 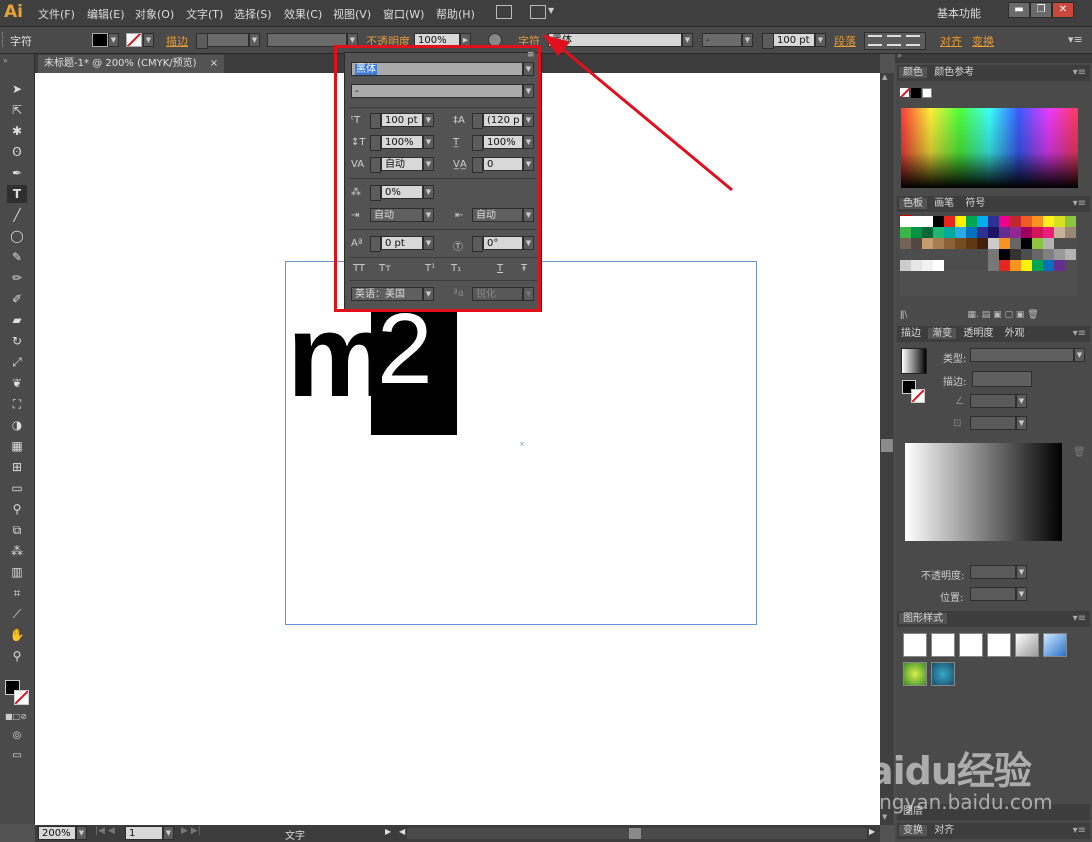 I want to click on gradient-menu-icon: ▾≡, so click(x=1079, y=334).